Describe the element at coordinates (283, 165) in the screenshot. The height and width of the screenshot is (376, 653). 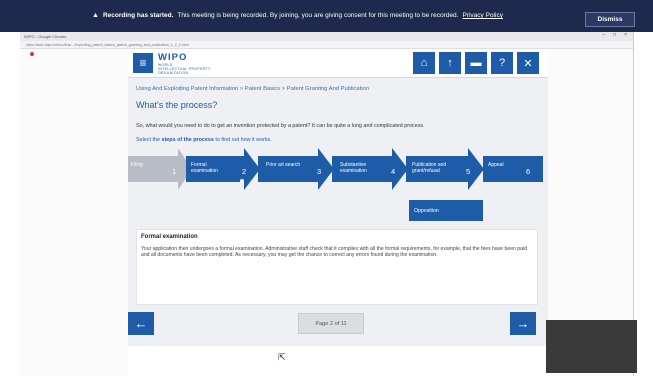
I see `step-label: Prior art search` at that location.